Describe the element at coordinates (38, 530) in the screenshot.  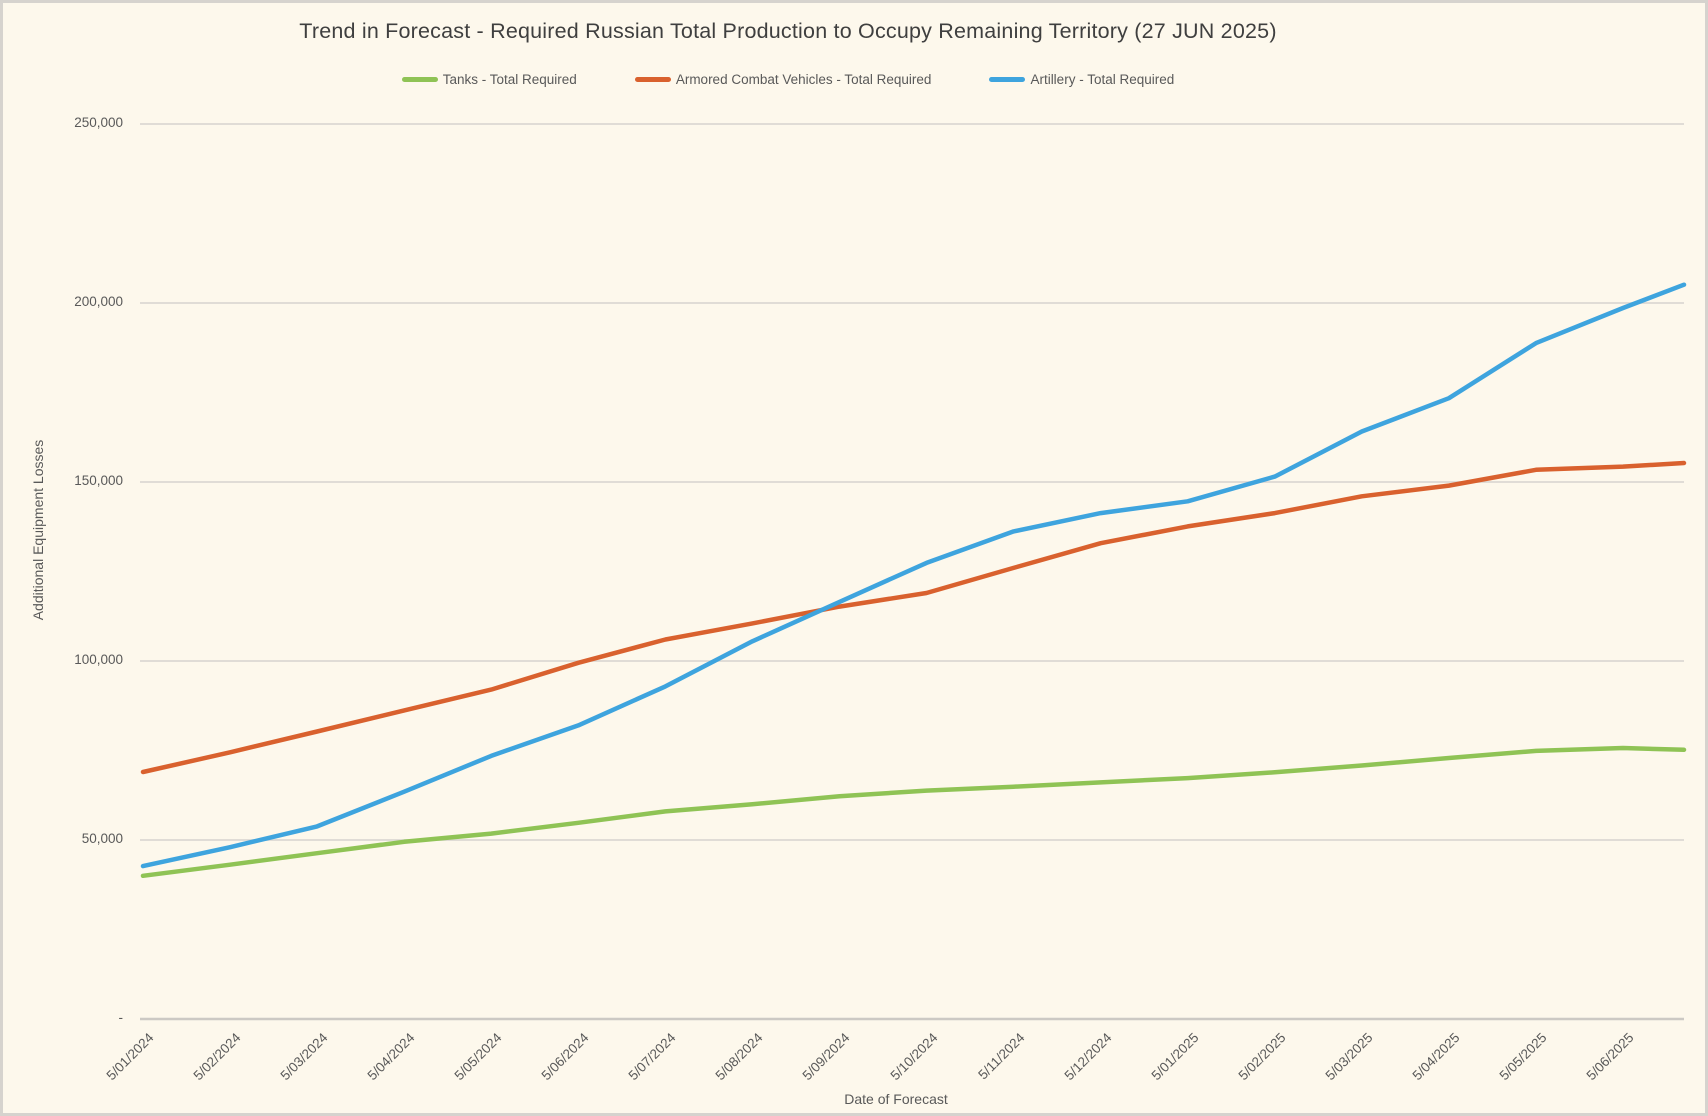
I see `y-axis-title: Additional Equipment Losses` at that location.